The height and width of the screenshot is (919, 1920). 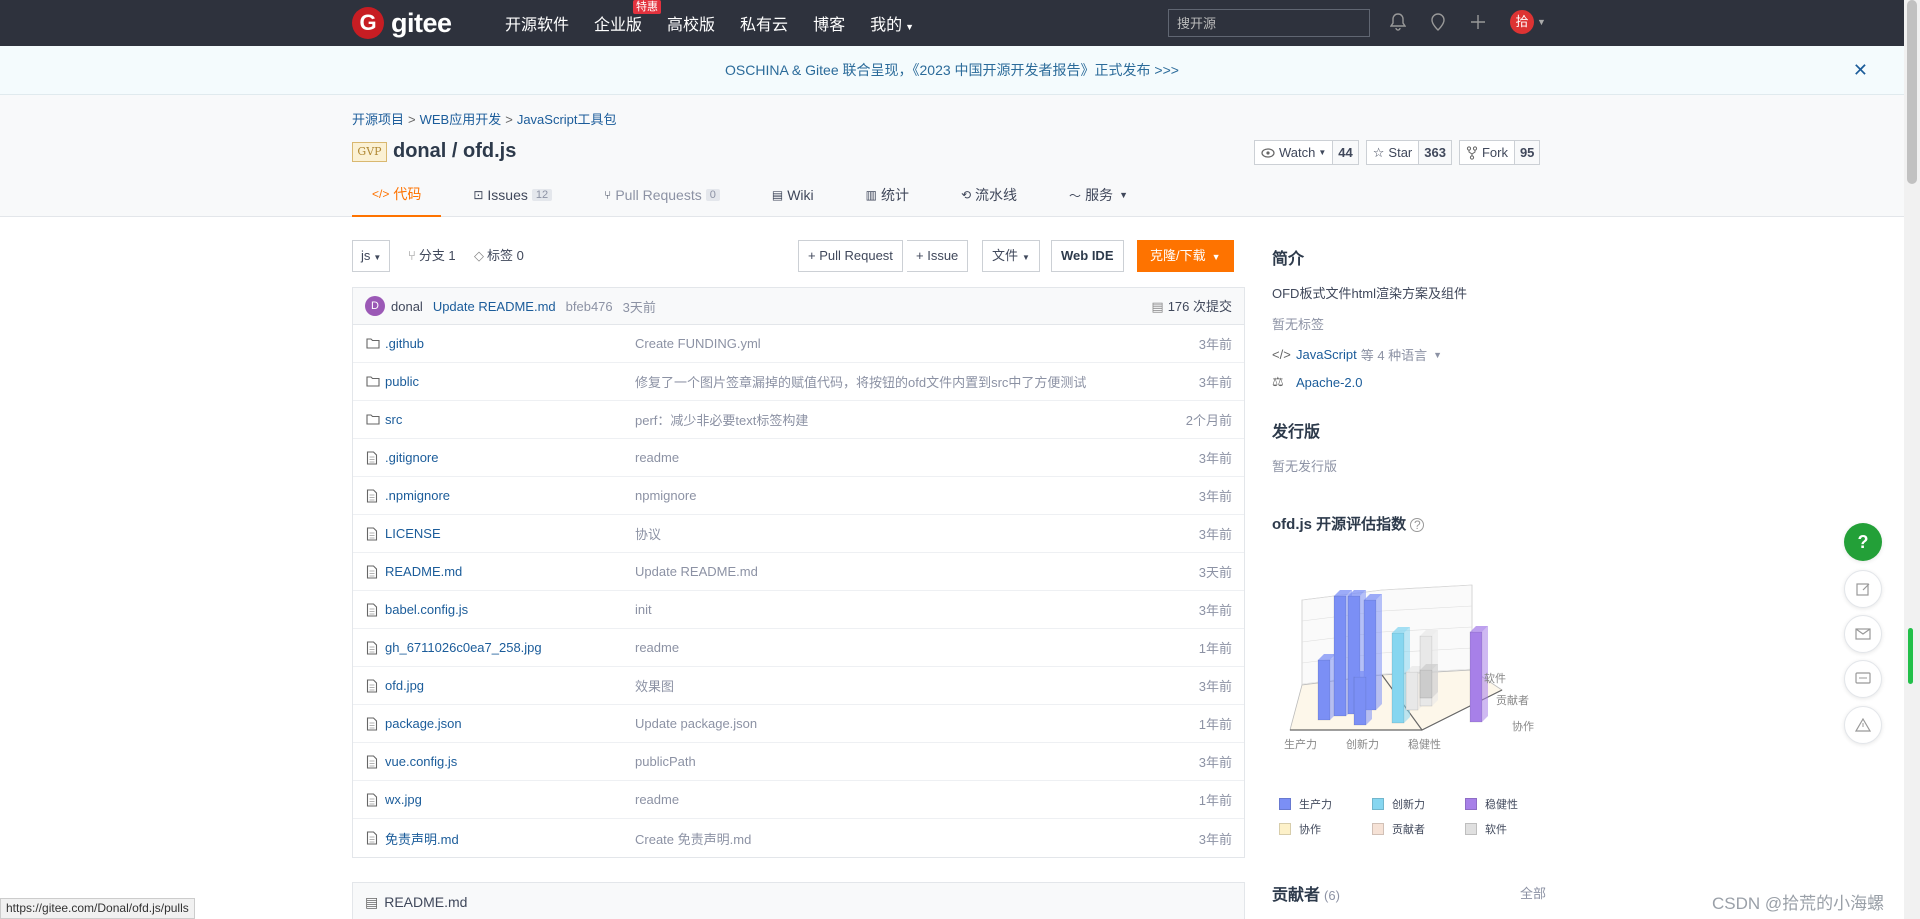 What do you see at coordinates (798, 344) in the screenshot?
I see `table-row: .github Create FUNDING.yml 3年前` at bounding box center [798, 344].